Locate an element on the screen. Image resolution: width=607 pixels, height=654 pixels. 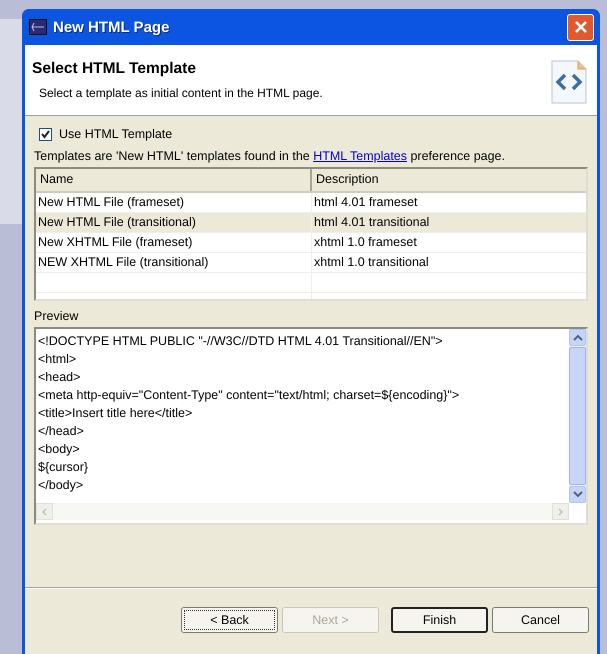
close-icon is located at coordinates (581, 27).